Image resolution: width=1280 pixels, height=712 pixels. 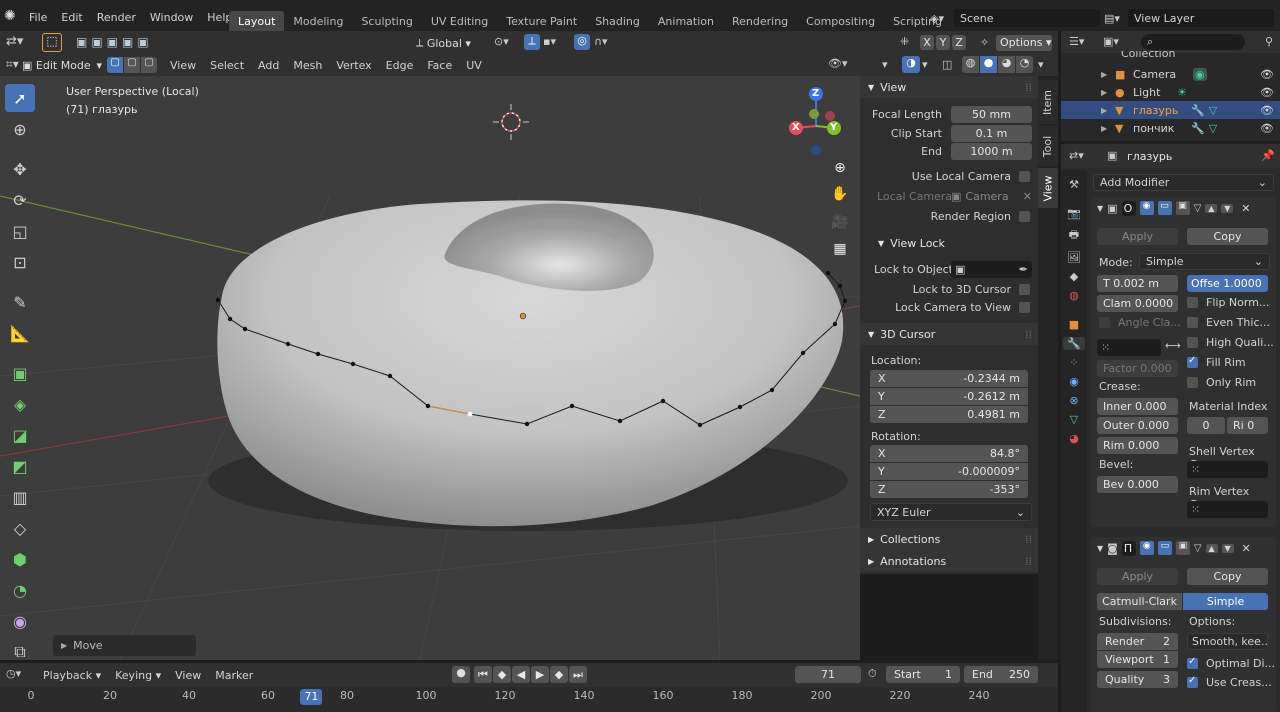 I want to click on expand-arrow-icon: ▶, so click(x=1108, y=110).